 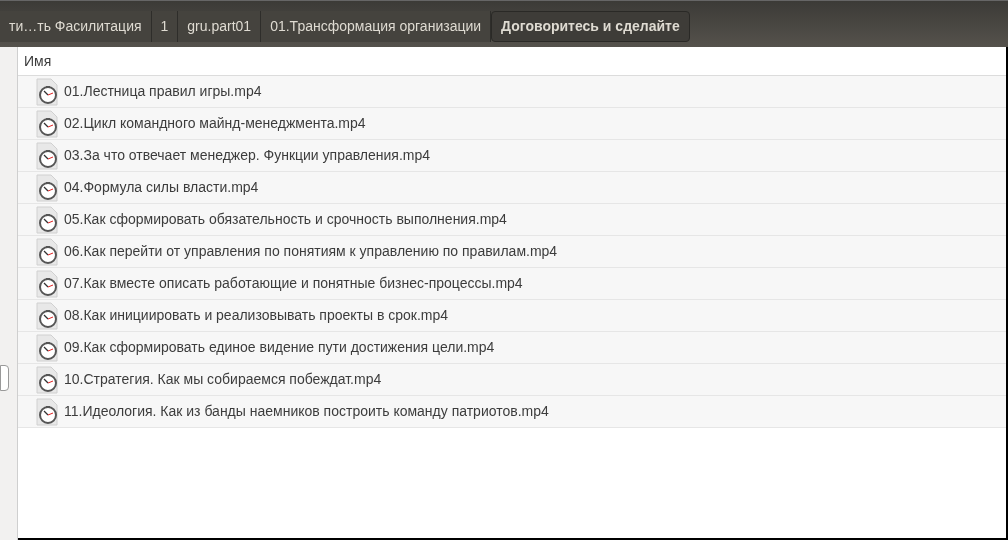 I want to click on breadcrumb-button: ти…ть Фасилитация, so click(x=76, y=26).